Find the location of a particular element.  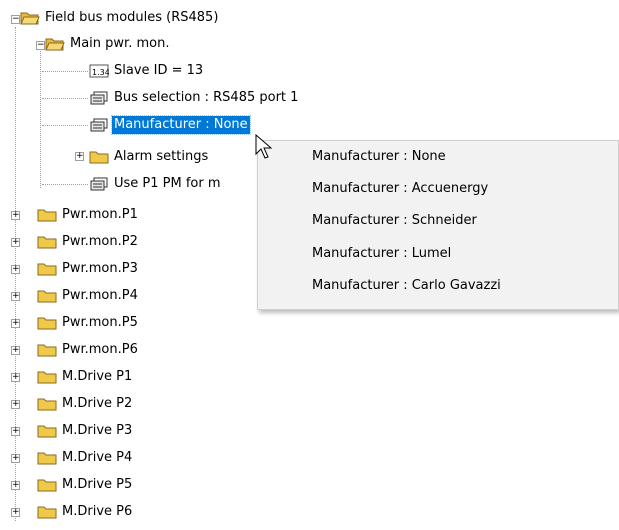

tree-node-slave-id: 1.34 Slave ID = 13 is located at coordinates (147, 71).